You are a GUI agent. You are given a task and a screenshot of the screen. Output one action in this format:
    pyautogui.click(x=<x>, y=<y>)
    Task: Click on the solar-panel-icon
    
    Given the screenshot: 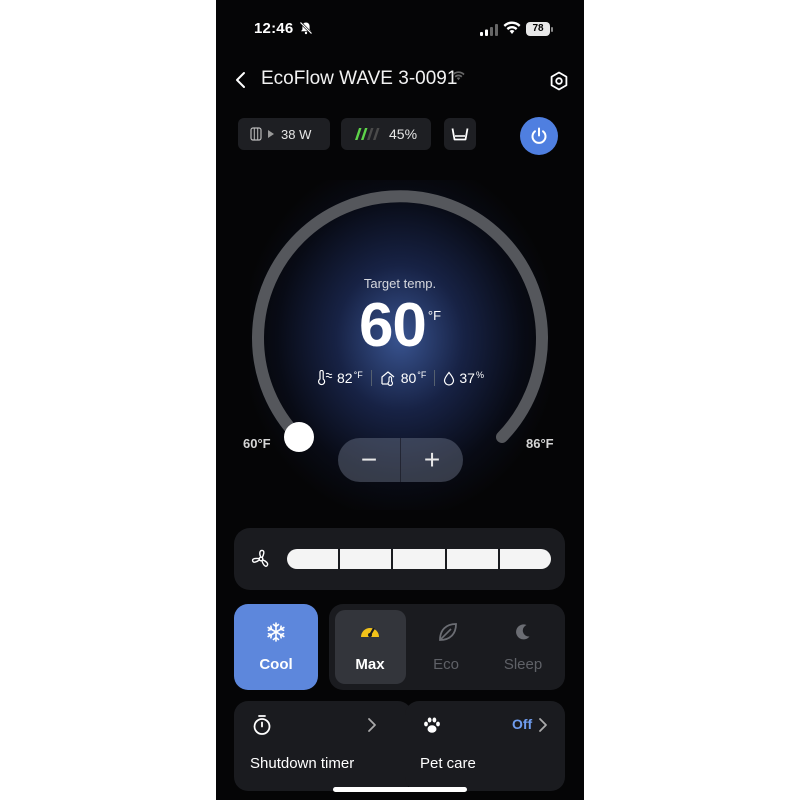 What is the action you would take?
    pyautogui.click(x=256, y=134)
    